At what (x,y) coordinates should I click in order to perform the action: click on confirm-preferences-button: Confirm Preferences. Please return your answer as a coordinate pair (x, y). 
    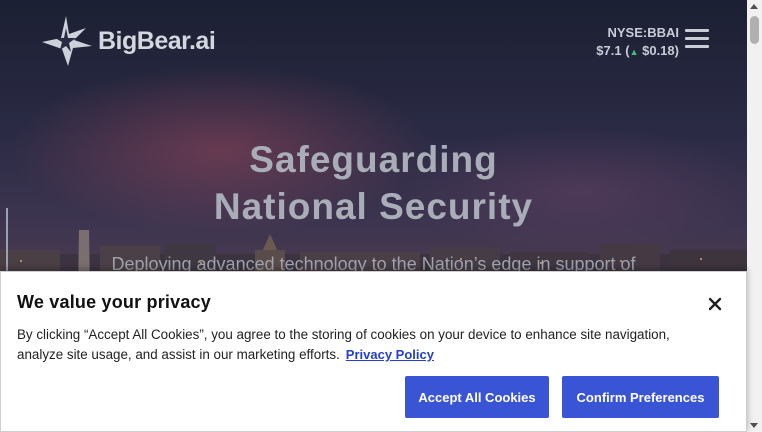
    Looking at the image, I should click on (640, 397).